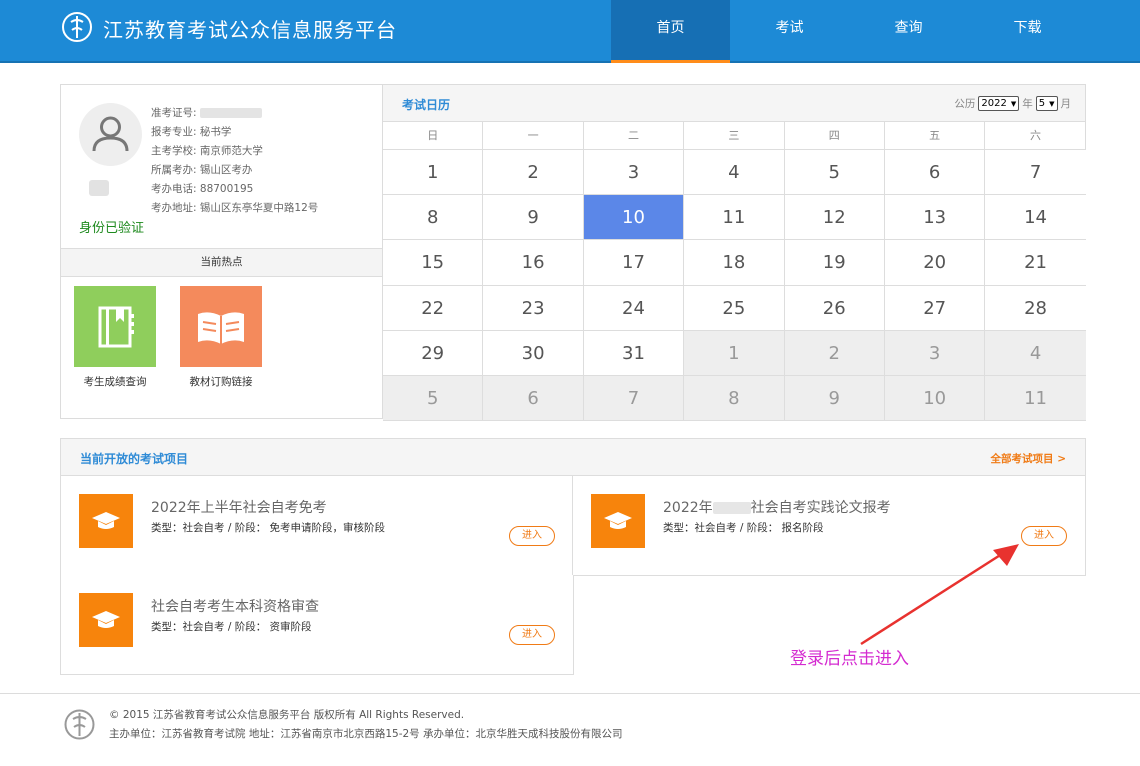  What do you see at coordinates (226, 170) in the screenshot?
I see `info-value: 锡山区考办` at bounding box center [226, 170].